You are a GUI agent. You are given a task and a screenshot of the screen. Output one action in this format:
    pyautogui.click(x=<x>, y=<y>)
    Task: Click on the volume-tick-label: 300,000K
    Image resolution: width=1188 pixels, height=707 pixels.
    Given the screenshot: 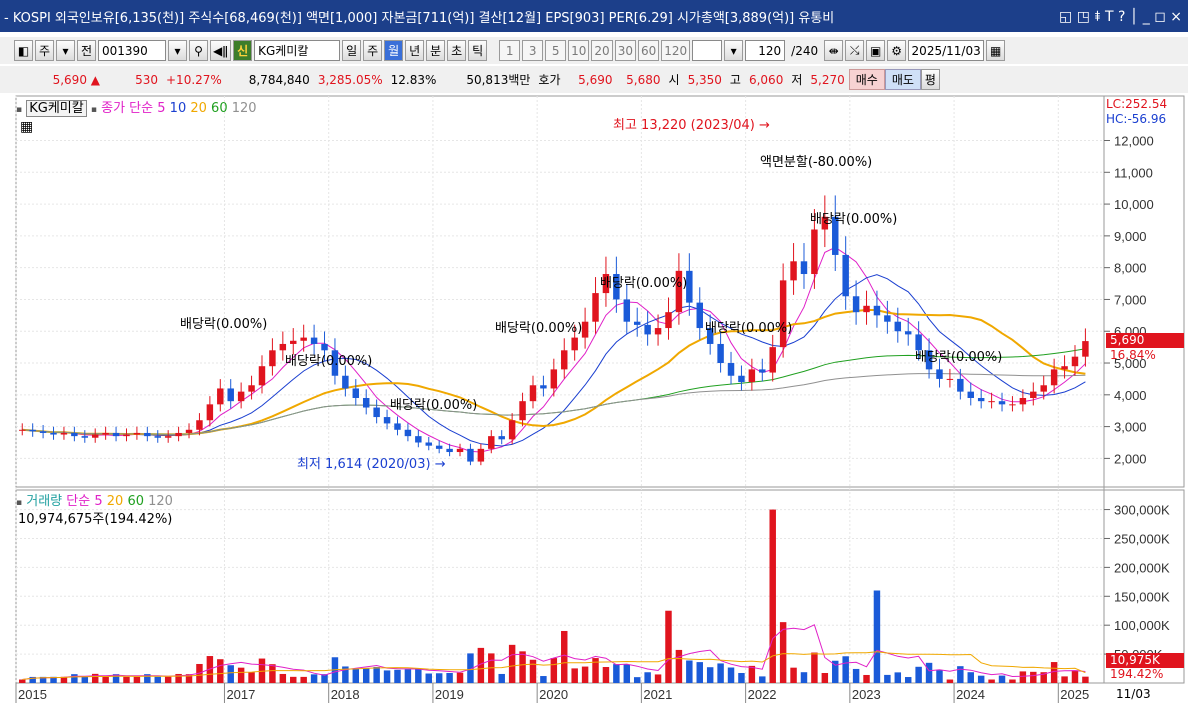 What is the action you would take?
    pyautogui.click(x=1142, y=510)
    